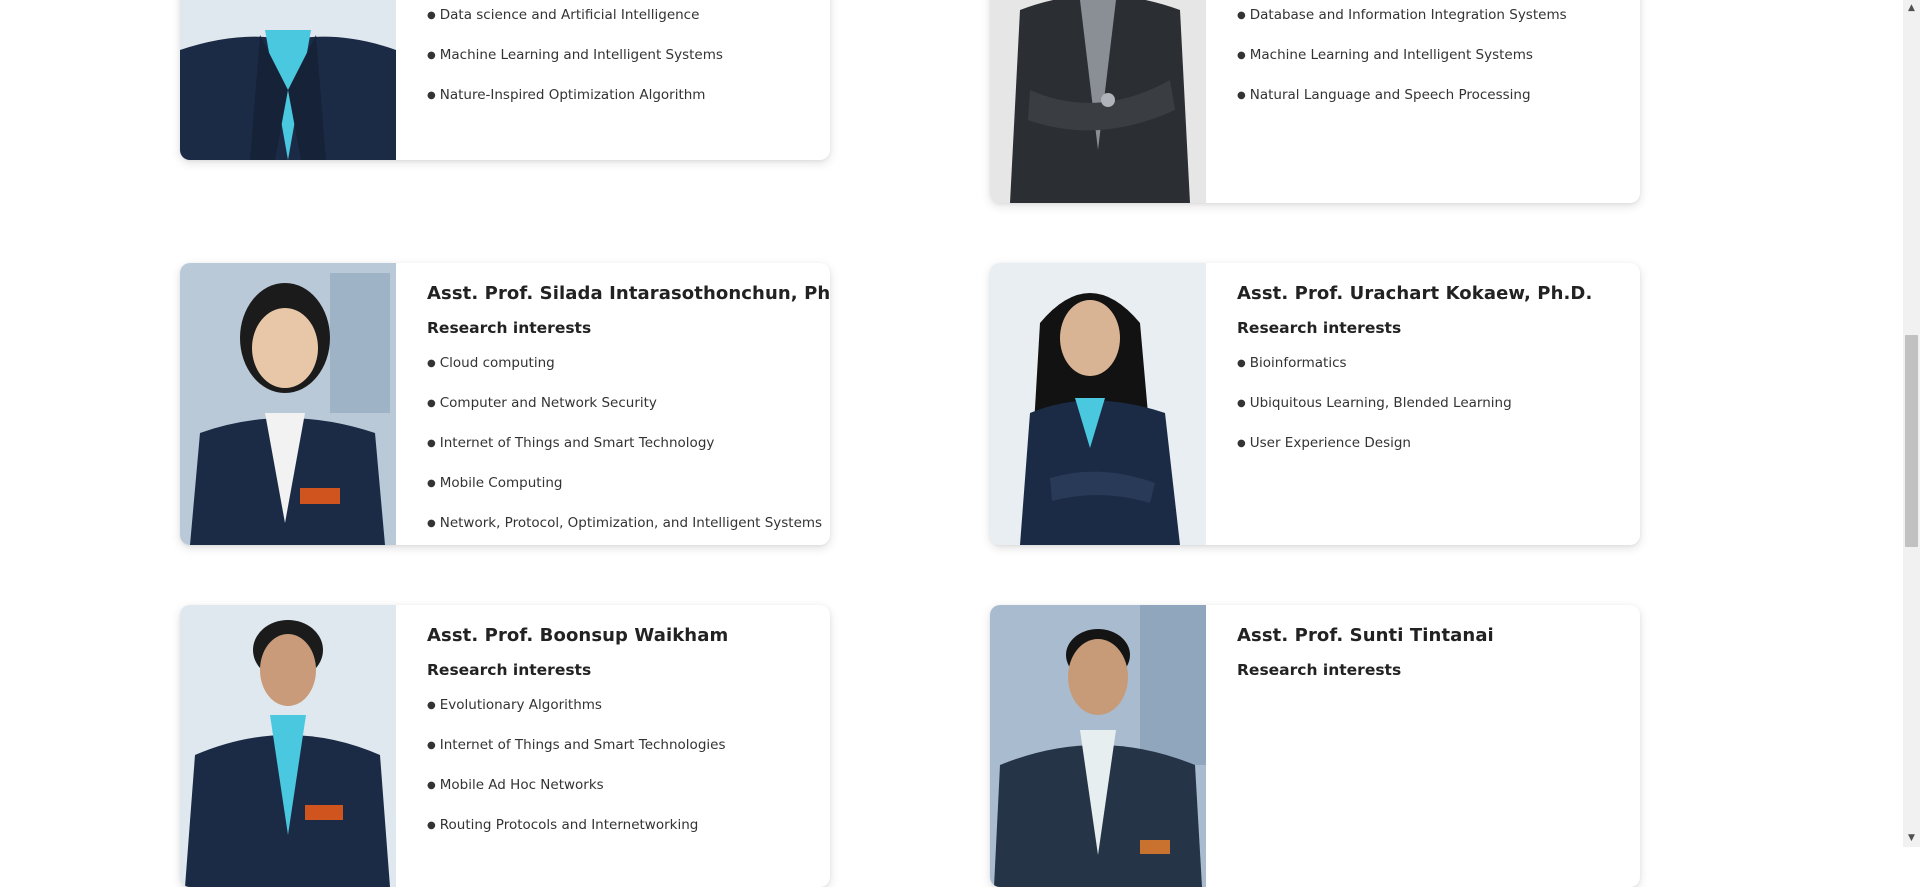 The height and width of the screenshot is (887, 1920). Describe the element at coordinates (1374, 375) in the screenshot. I see `list-item: Bioinformatics` at that location.